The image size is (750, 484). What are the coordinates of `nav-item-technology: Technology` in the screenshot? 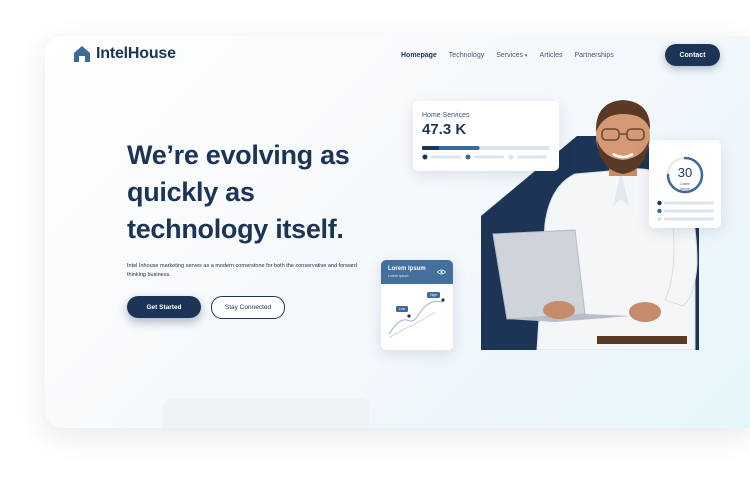 It's located at (466, 55).